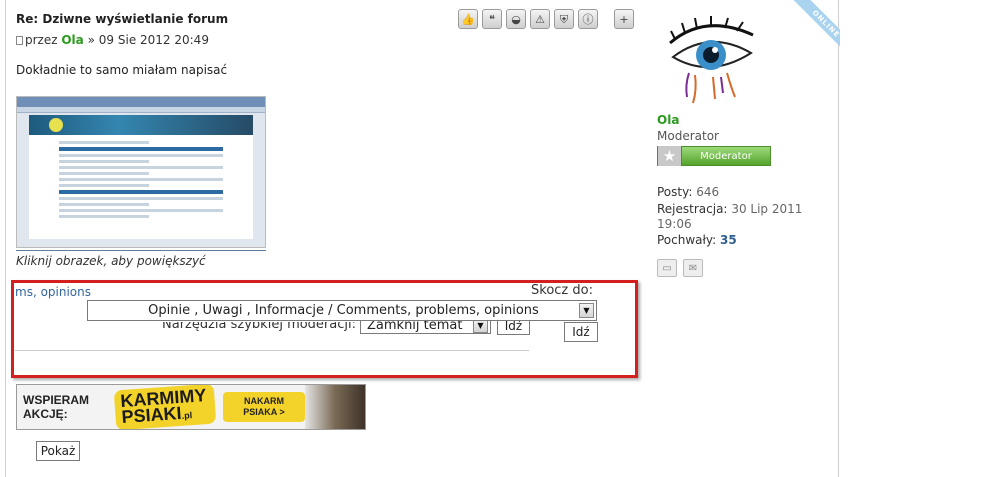 This screenshot has height=477, width=996. What do you see at coordinates (187, 415) in the screenshot?
I see `banner-logo-domain: .pl` at bounding box center [187, 415].